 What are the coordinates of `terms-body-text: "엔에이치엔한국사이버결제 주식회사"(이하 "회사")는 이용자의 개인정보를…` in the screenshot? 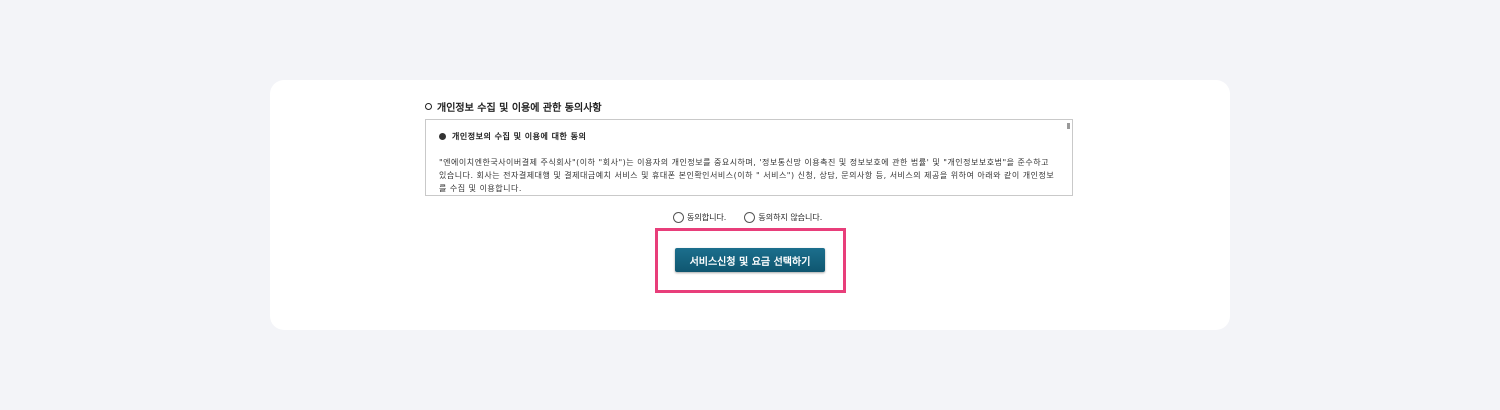 It's located at (747, 175).